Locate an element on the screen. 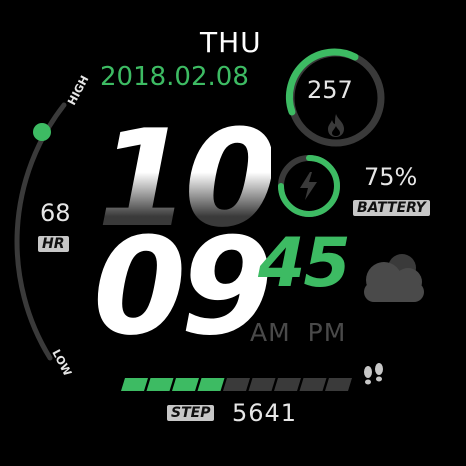 The height and width of the screenshot is (466, 466). hr-arc-track is located at coordinates (40, 231).